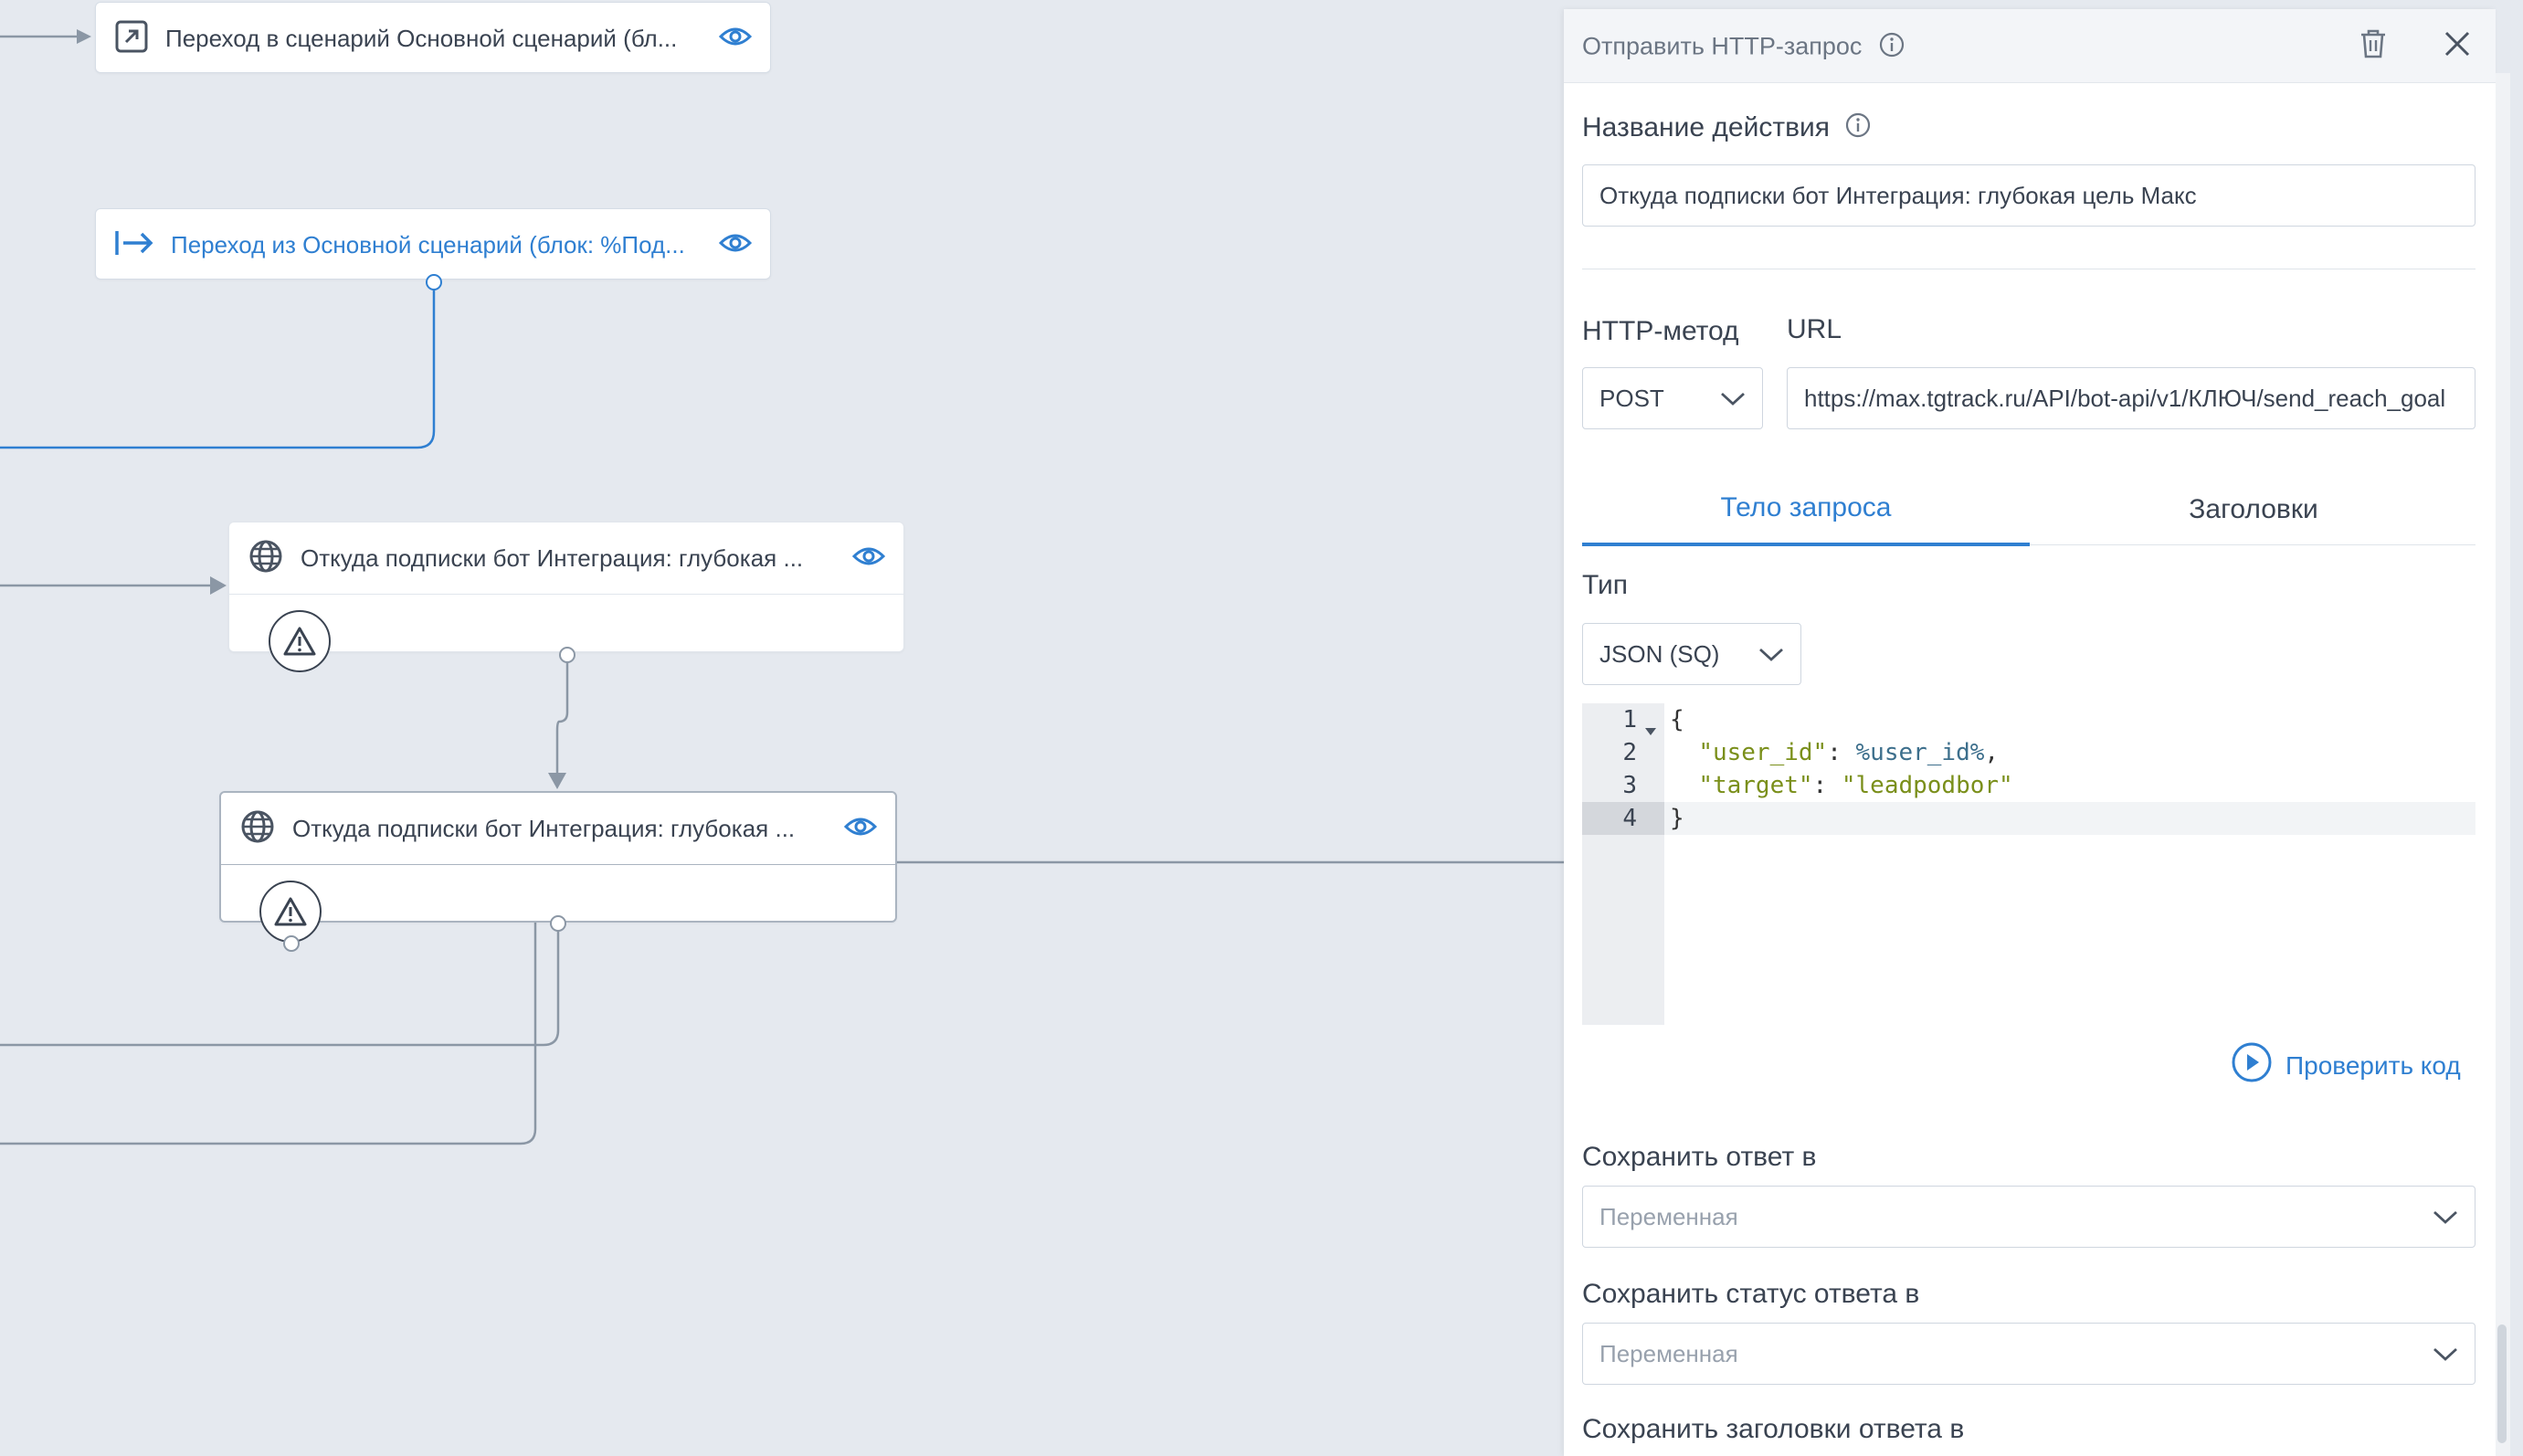 The width and height of the screenshot is (2523, 1456). What do you see at coordinates (2503, 765) in the screenshot?
I see `panel-scrollbar` at bounding box center [2503, 765].